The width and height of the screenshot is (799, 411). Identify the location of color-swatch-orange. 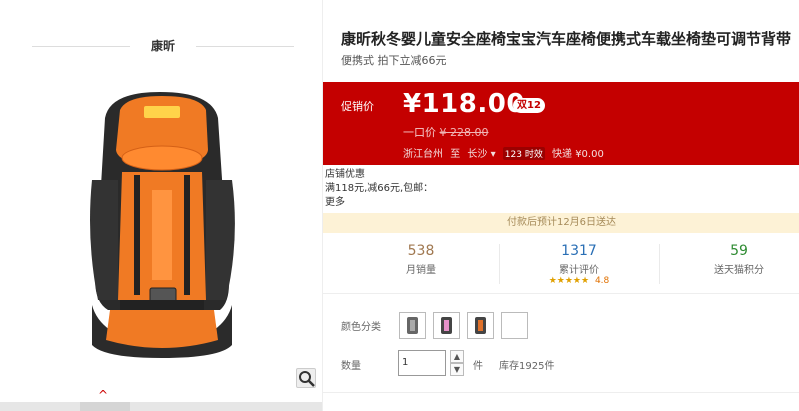
(480, 325).